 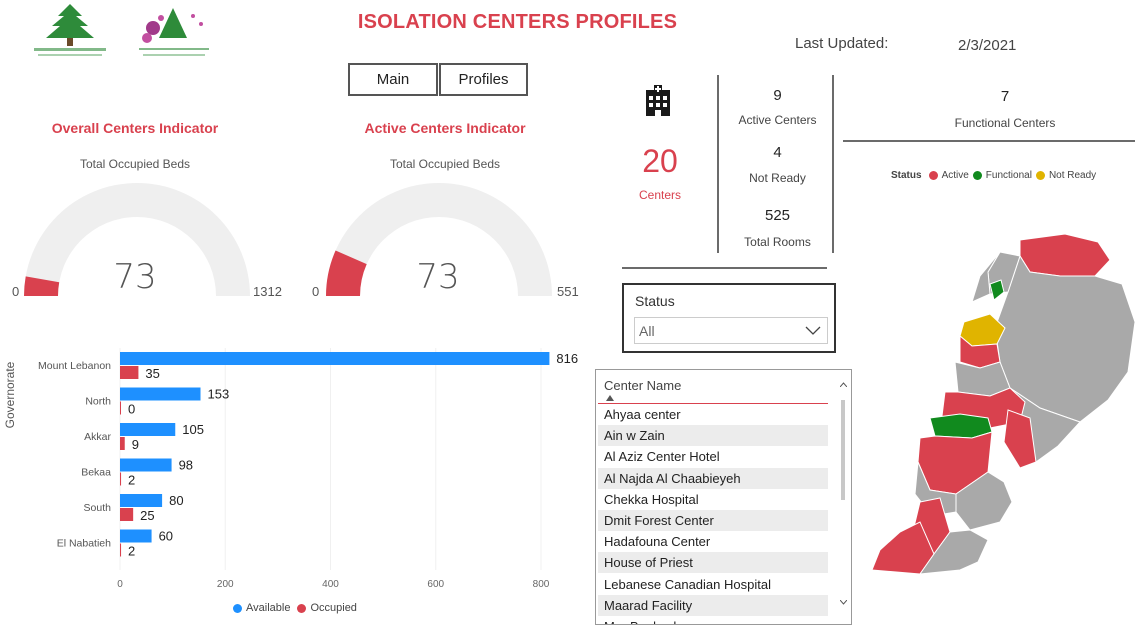 I want to click on bar-occupied-label: 2, so click(x=131, y=551).